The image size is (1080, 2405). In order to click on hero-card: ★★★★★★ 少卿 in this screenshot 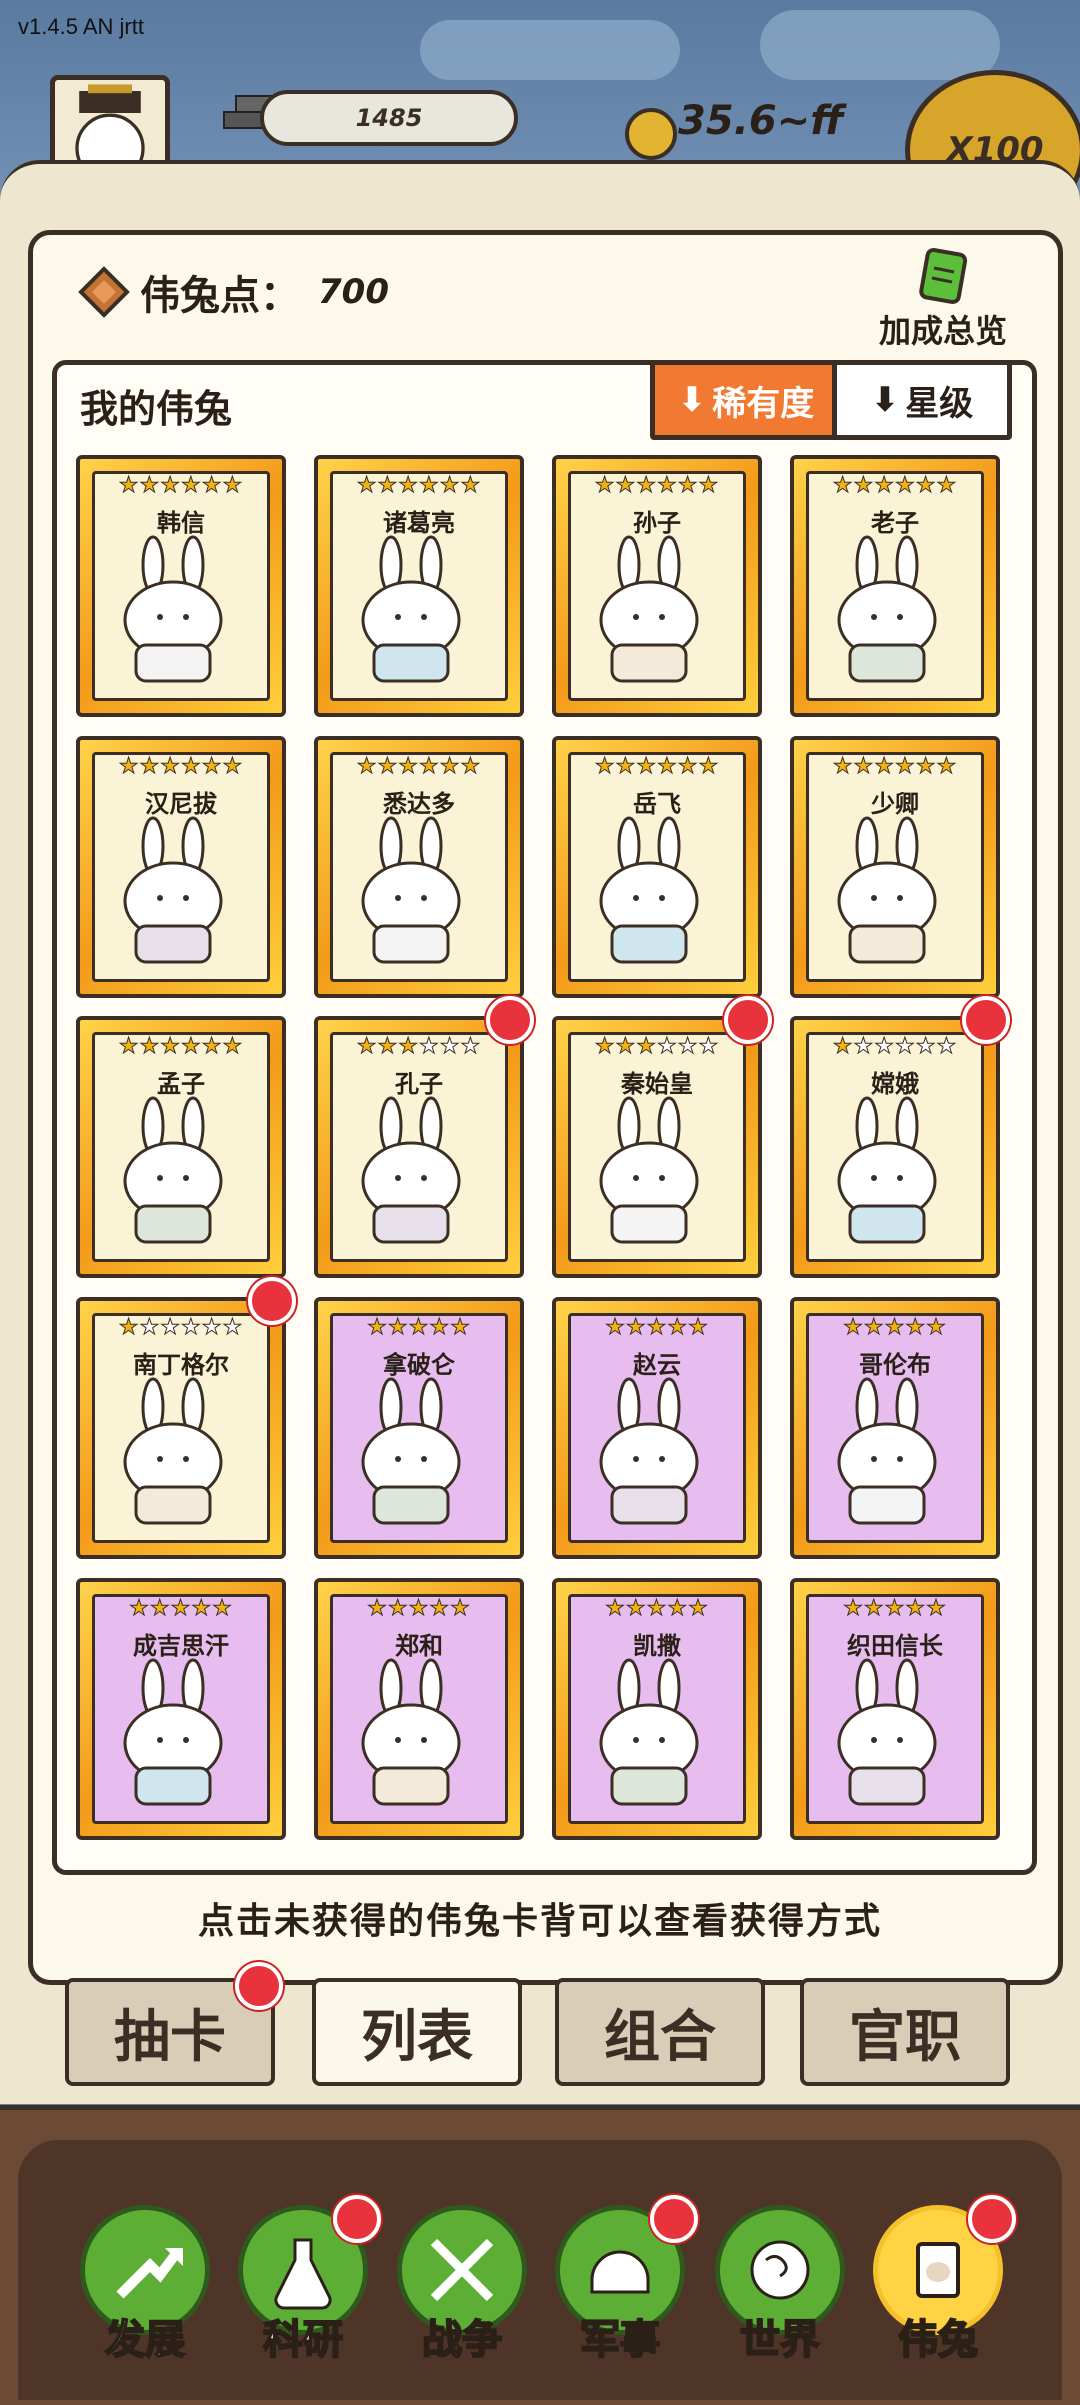, I will do `click(895, 867)`.